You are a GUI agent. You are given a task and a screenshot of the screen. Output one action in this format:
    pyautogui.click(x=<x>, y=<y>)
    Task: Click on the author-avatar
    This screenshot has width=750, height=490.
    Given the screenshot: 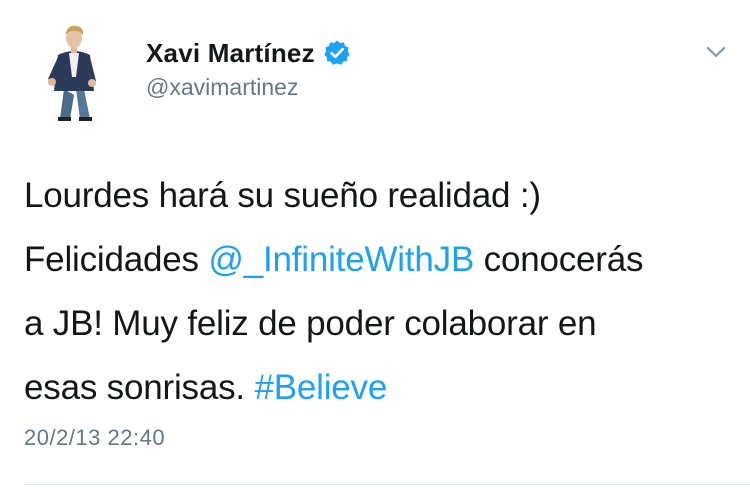 What is the action you would take?
    pyautogui.click(x=75, y=70)
    